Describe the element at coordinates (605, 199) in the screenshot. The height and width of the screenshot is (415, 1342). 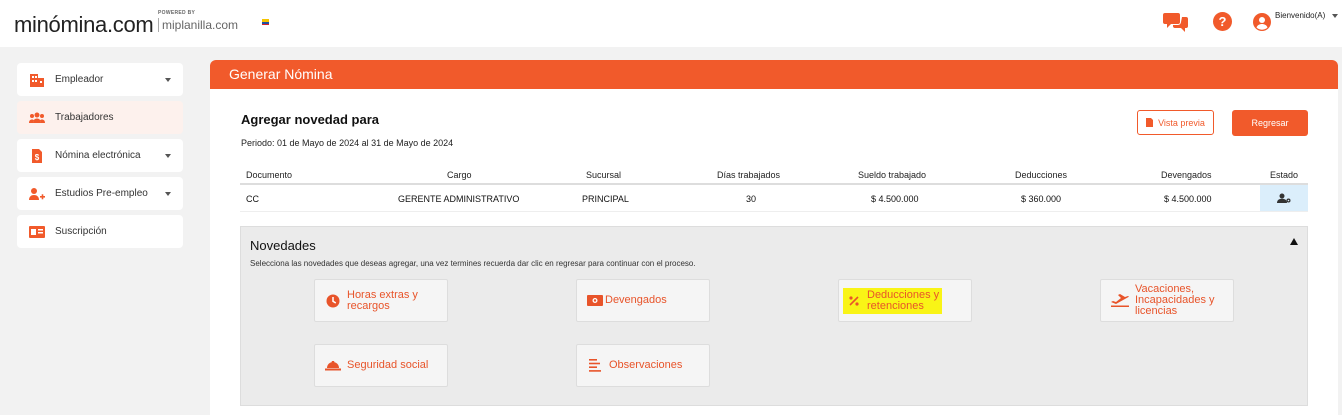
I see `cell-sucursal: PRINCIPAL` at that location.